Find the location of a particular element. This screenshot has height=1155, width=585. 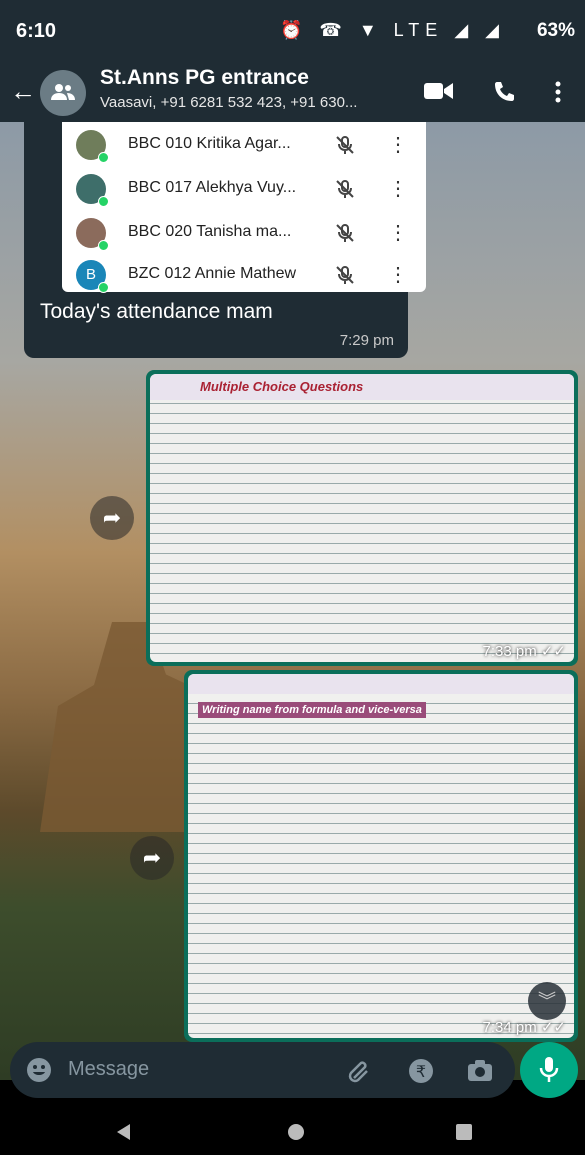

group-avatar is located at coordinates (63, 93).